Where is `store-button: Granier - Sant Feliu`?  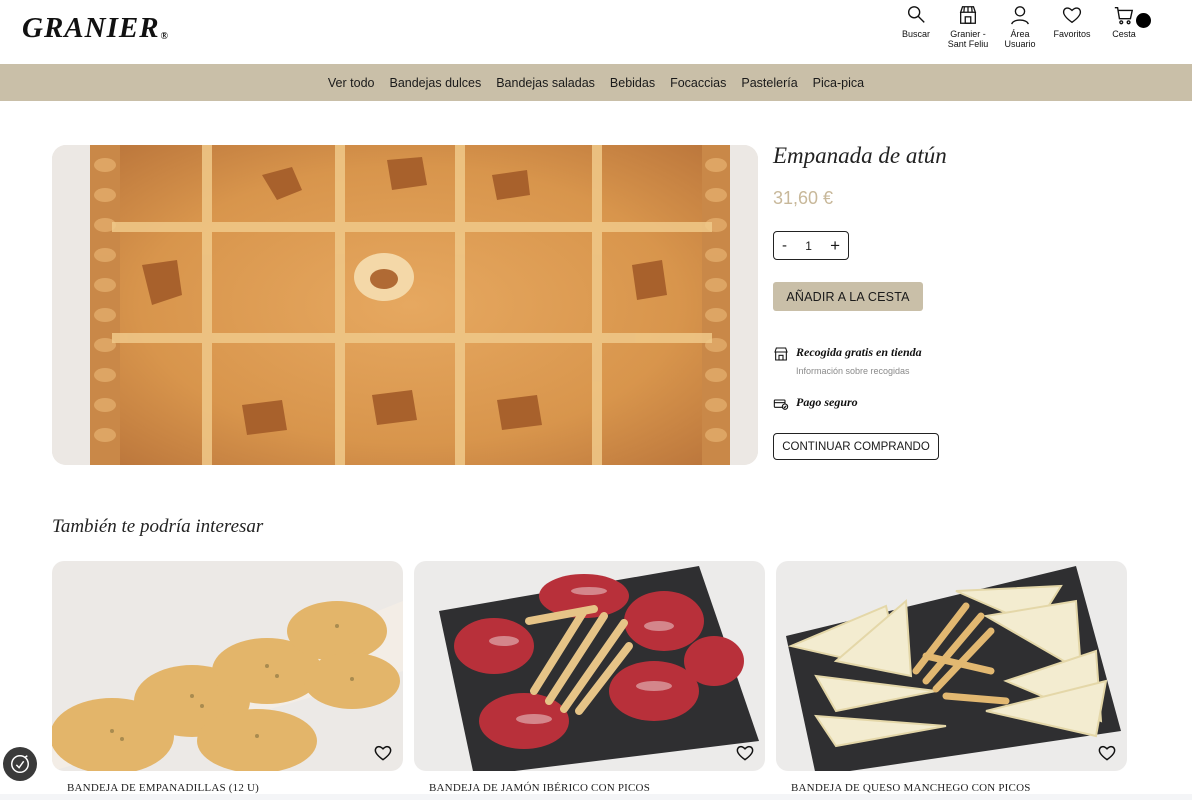 store-button: Granier - Sant Feliu is located at coordinates (968, 26).